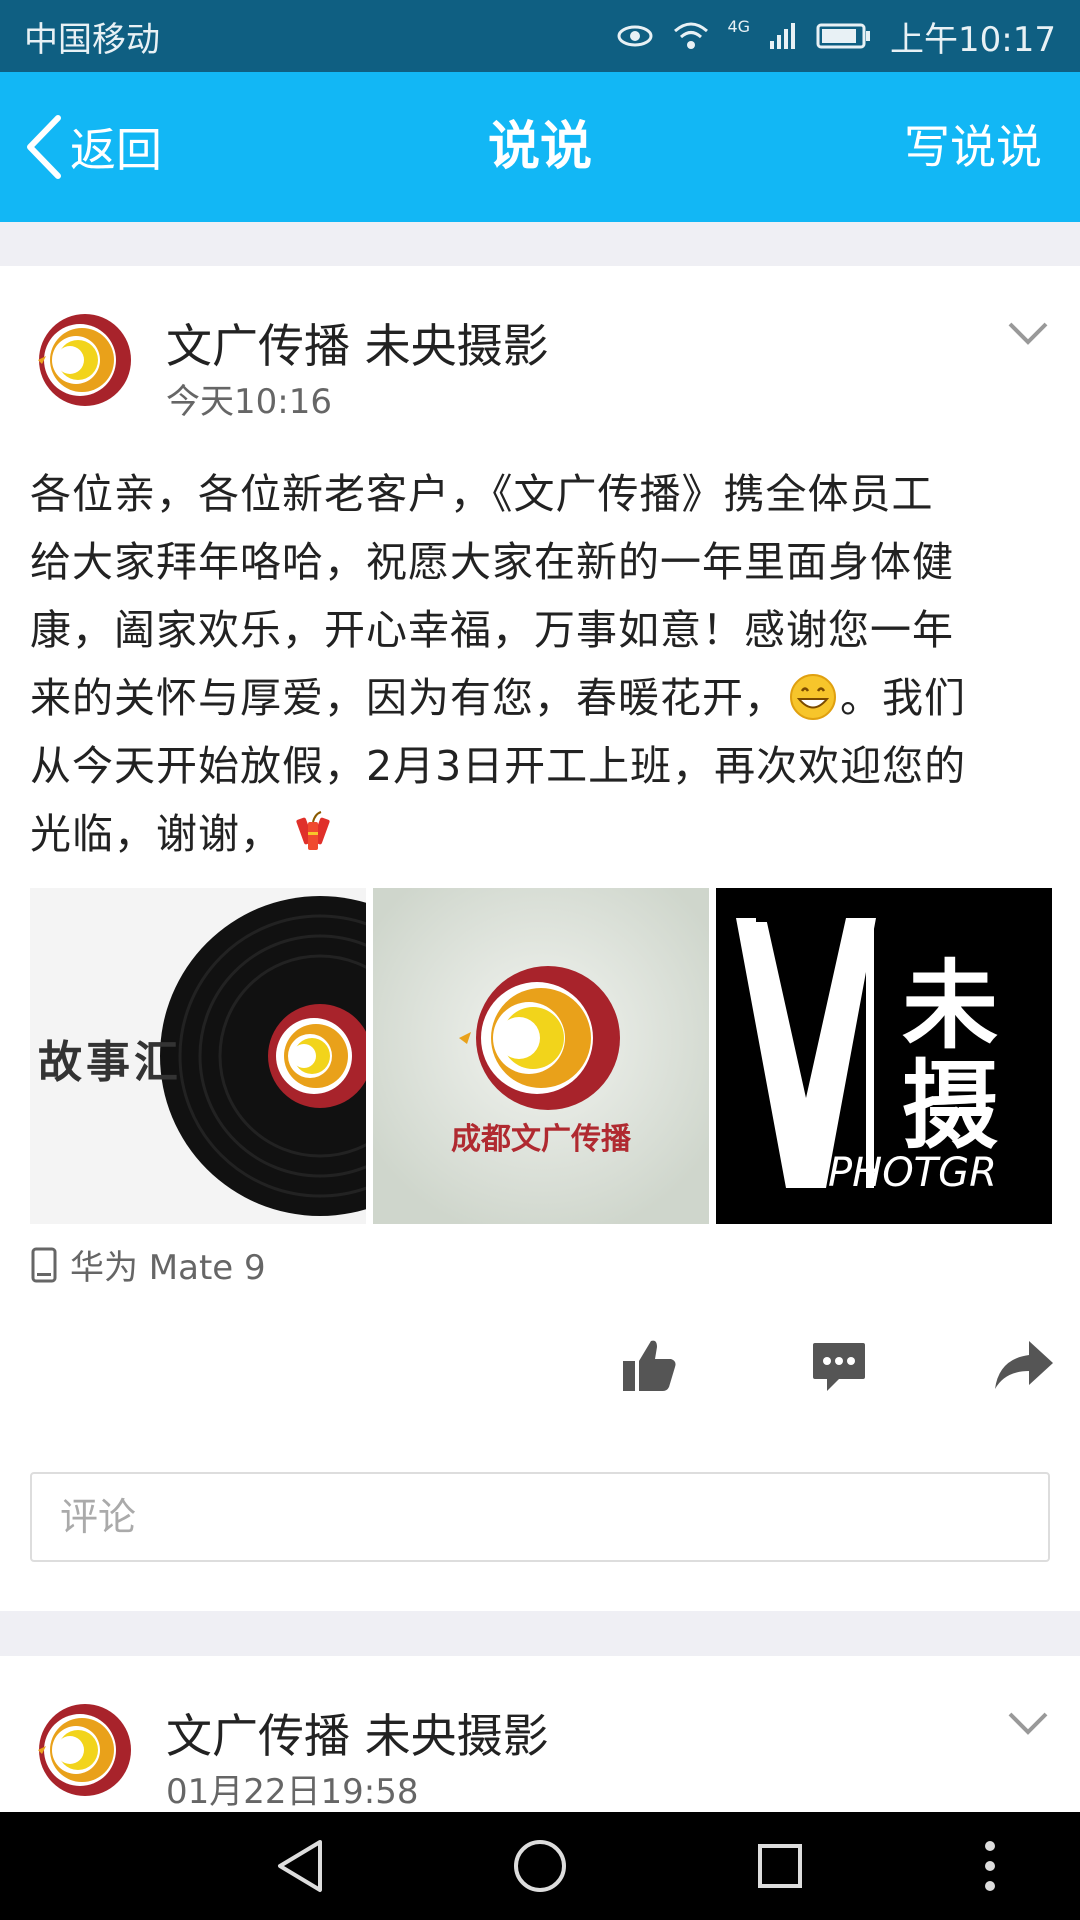  I want to click on content-segment: 来的关怀与厚爱，因为有您，春暖花开，, so click(408, 698).